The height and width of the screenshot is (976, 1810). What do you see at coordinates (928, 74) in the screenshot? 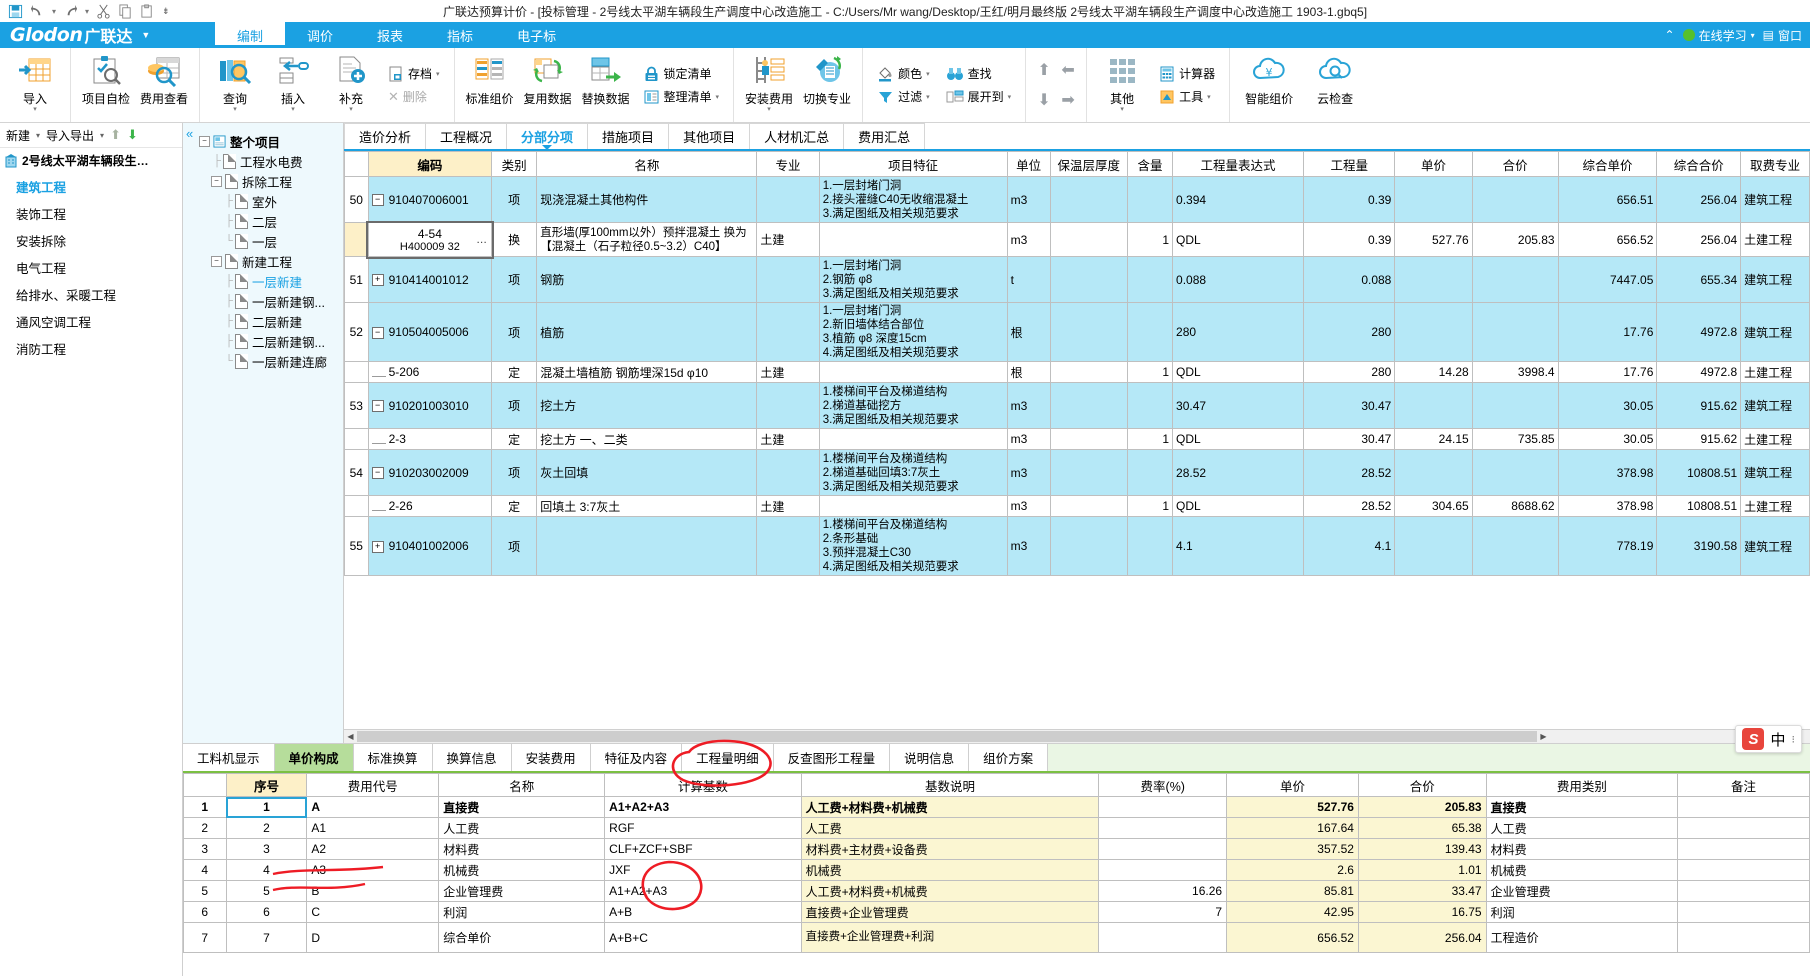
I see `color-dropdown-caret: ▾` at bounding box center [928, 74].